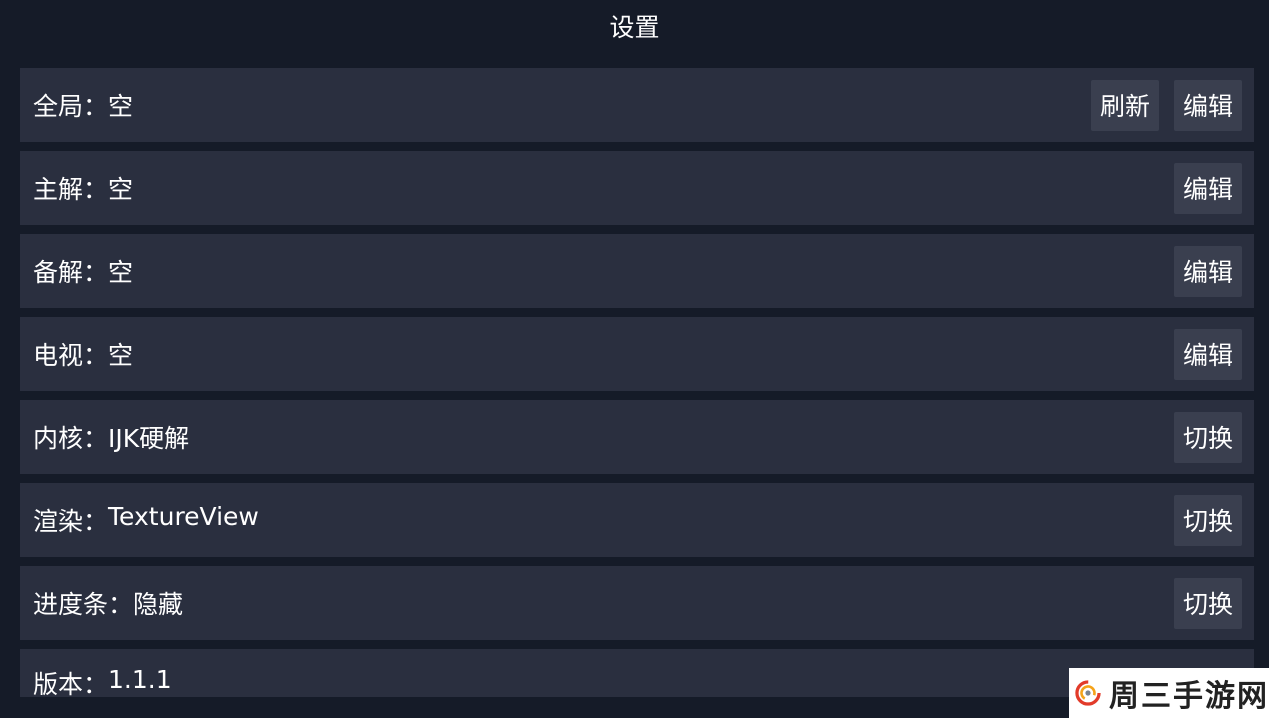  What do you see at coordinates (58, 684) in the screenshot?
I see `setting-label: 版本` at bounding box center [58, 684].